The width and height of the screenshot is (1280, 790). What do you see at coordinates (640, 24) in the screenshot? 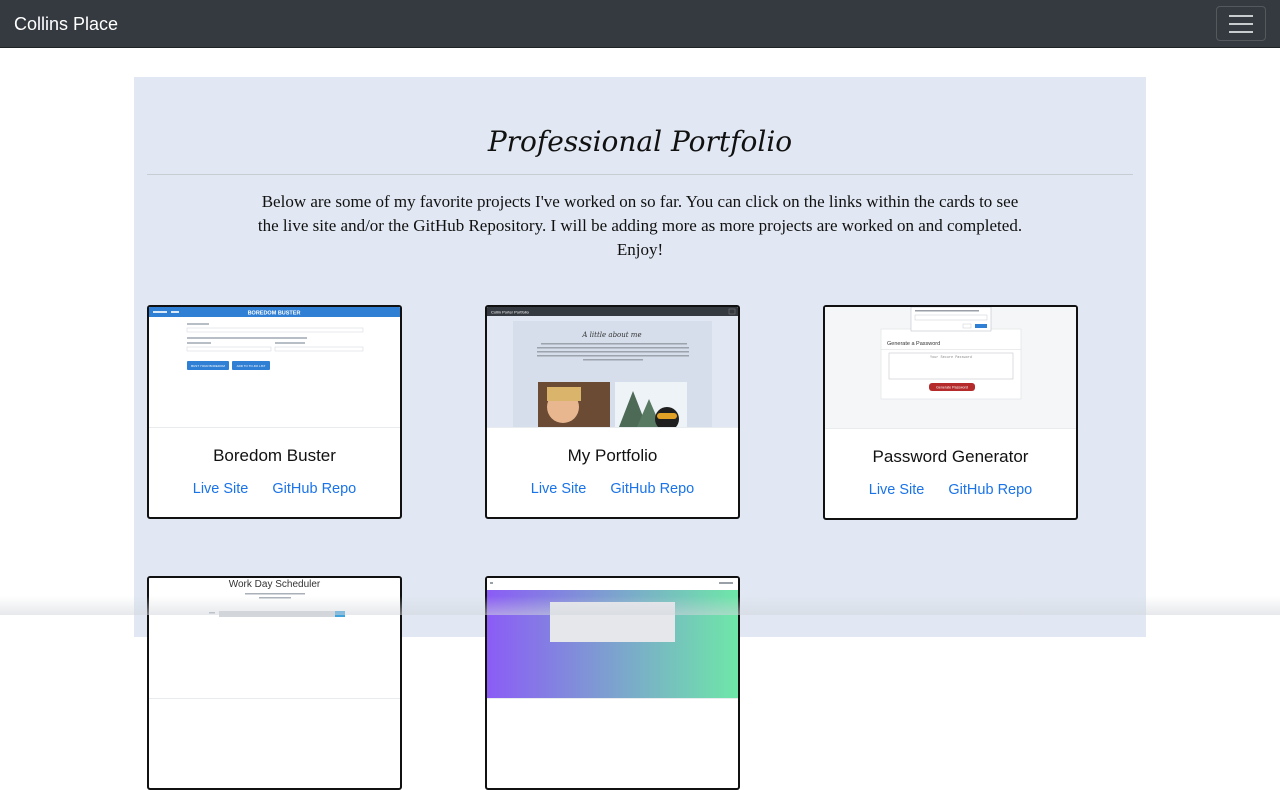
I see `top-navbar: Collins Place` at bounding box center [640, 24].